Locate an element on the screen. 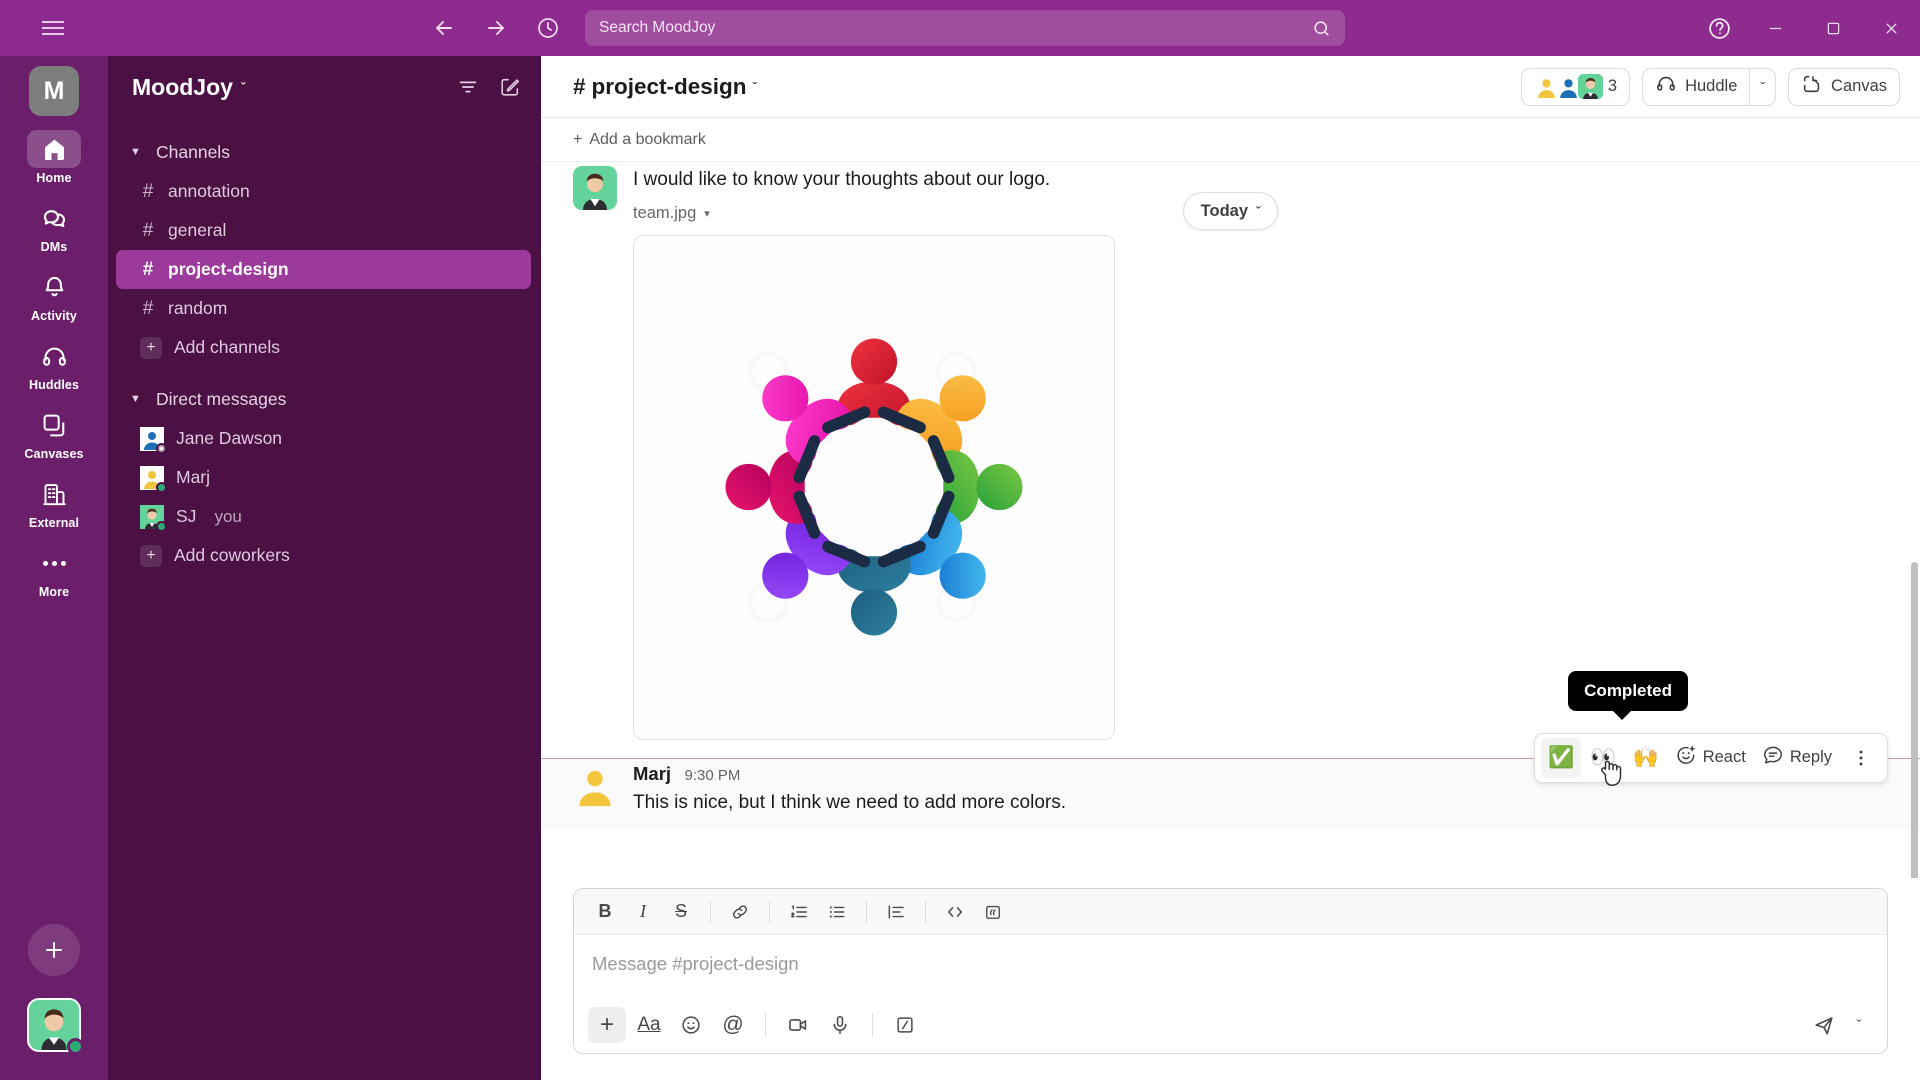  sidebar-item-general: # general is located at coordinates (323, 230).